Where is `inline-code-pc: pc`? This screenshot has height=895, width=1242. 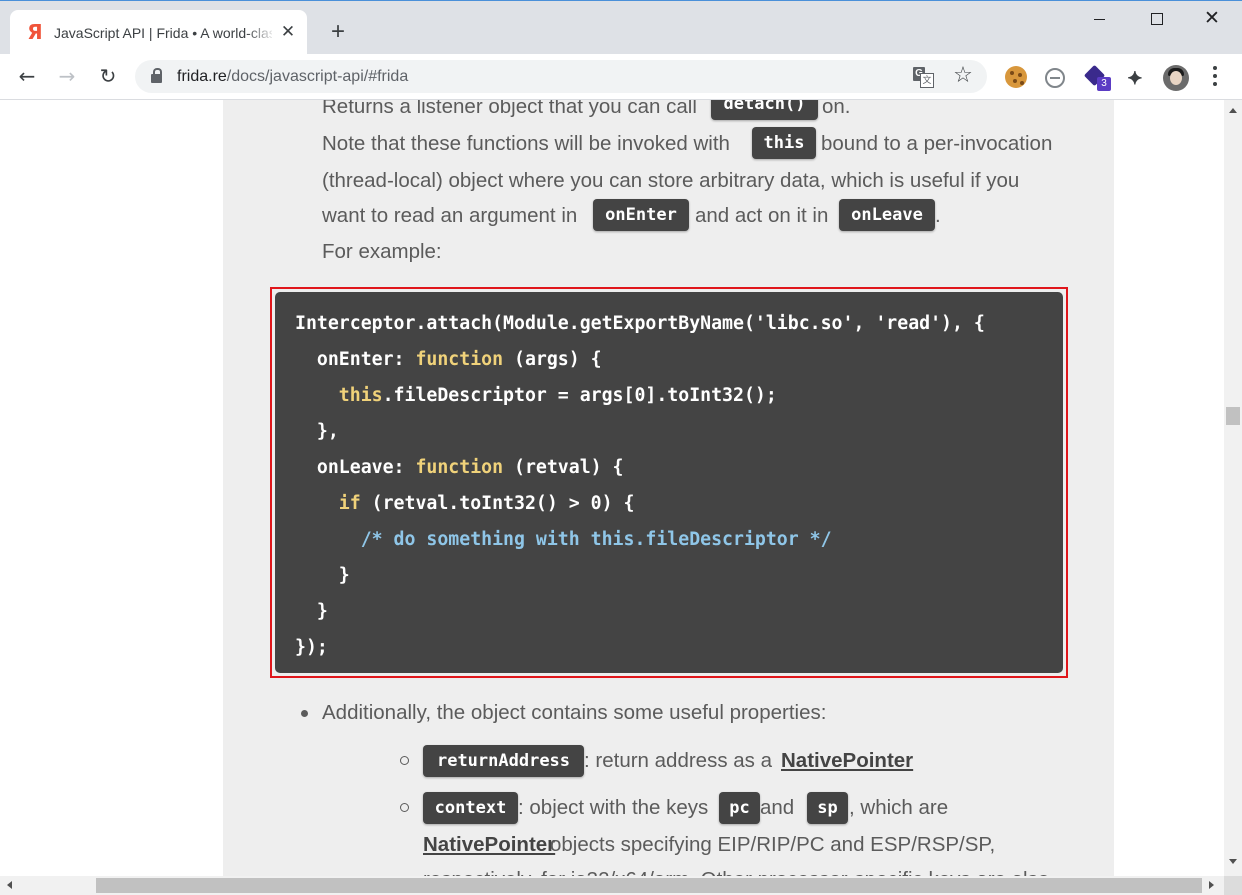 inline-code-pc: pc is located at coordinates (739, 808).